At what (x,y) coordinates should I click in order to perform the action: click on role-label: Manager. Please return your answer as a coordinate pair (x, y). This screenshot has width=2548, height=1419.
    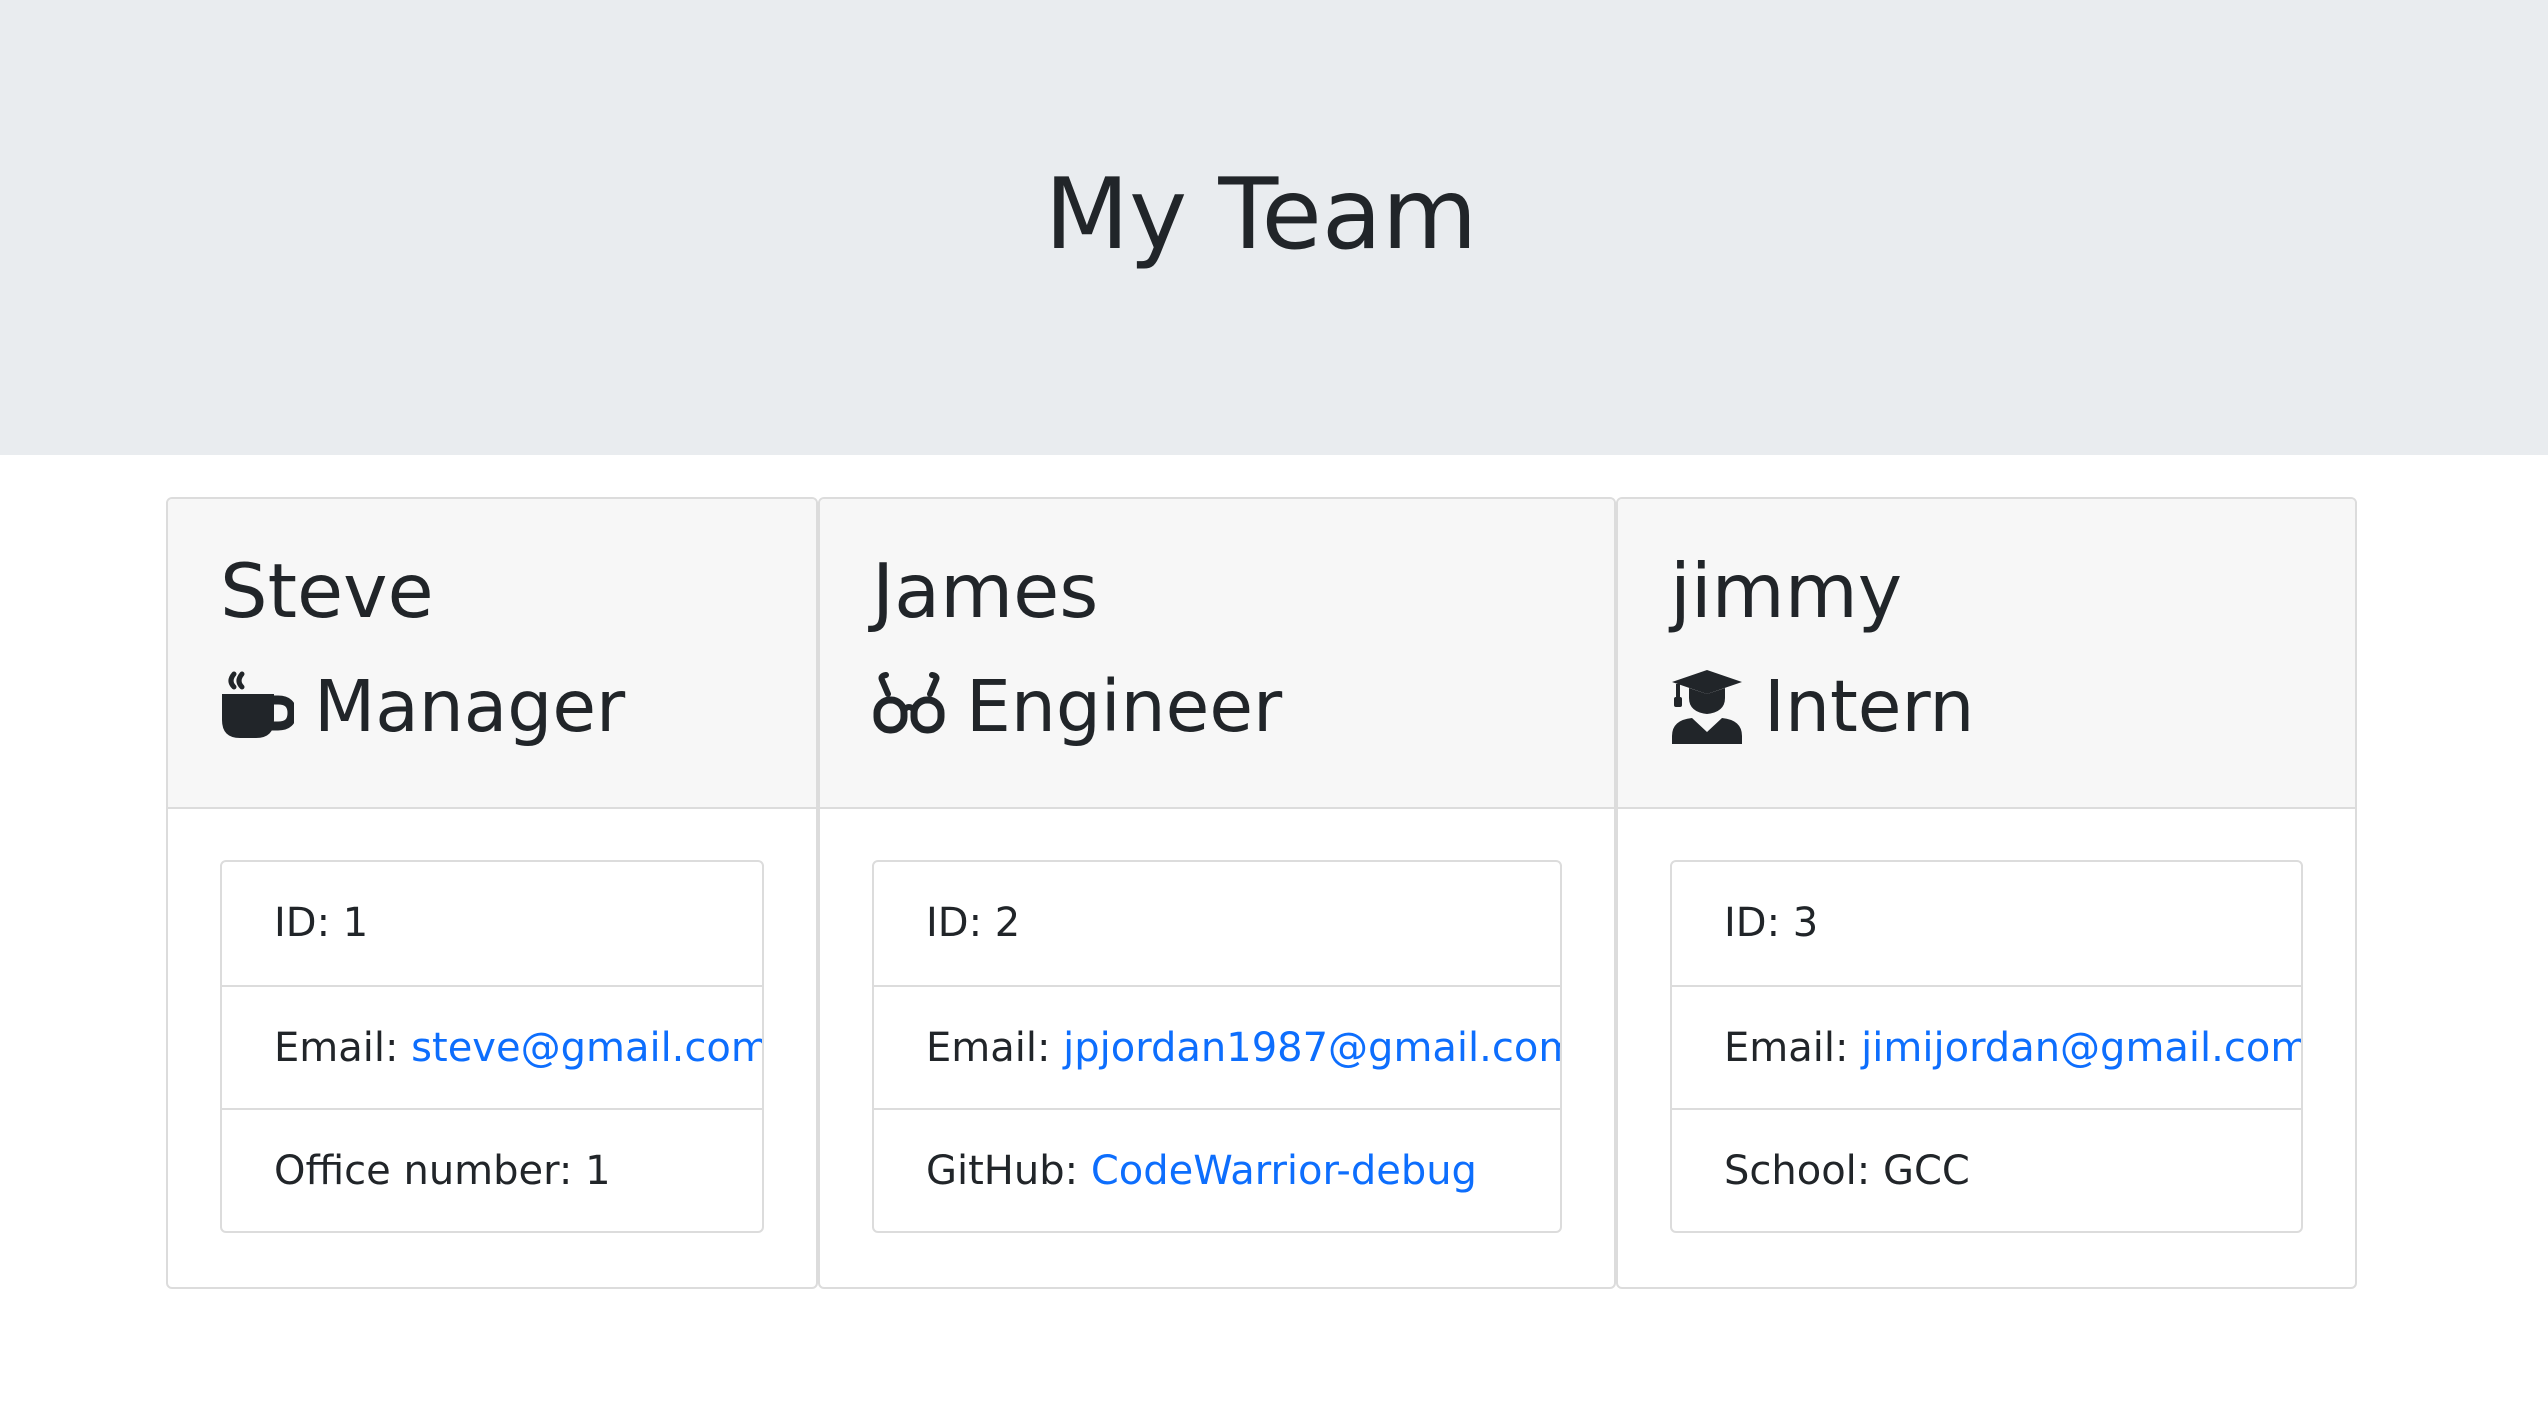
    Looking at the image, I should click on (470, 706).